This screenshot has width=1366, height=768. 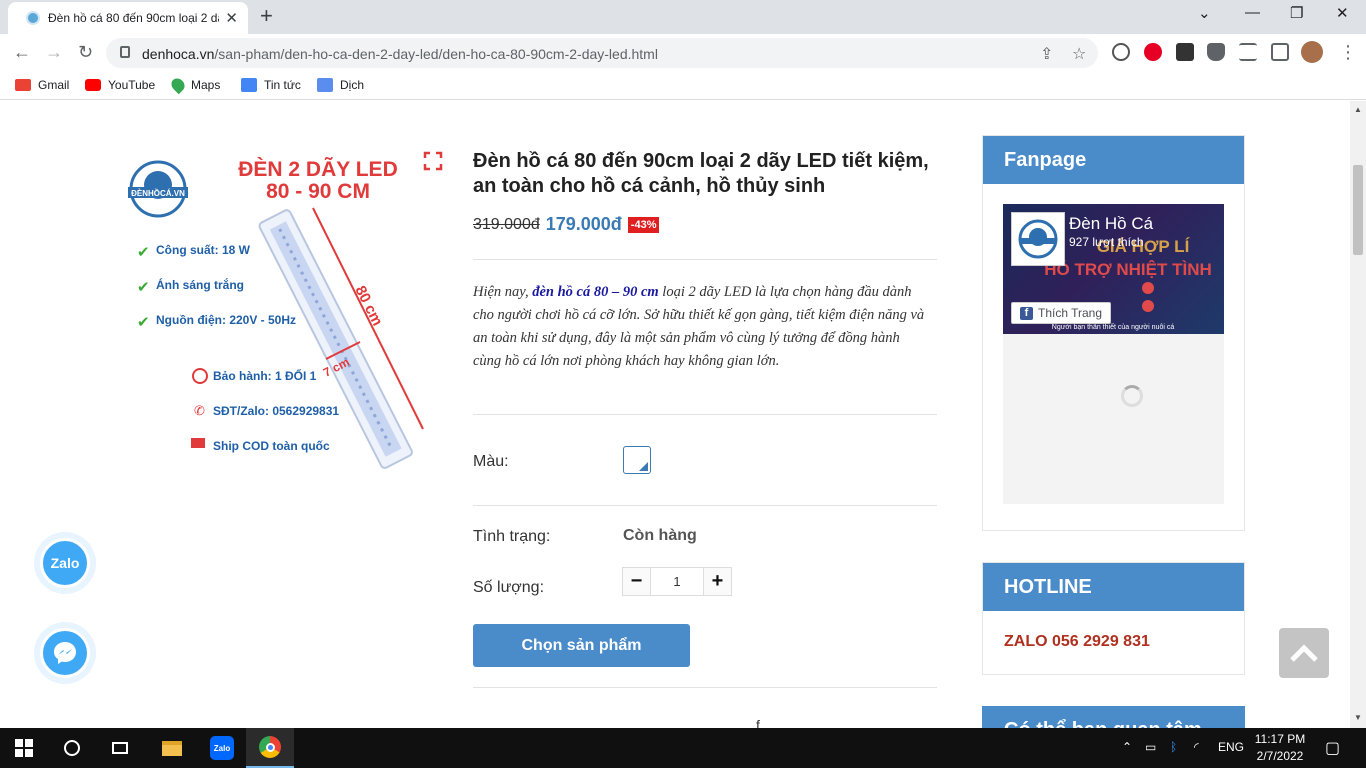 I want to click on phone-text: SĐT/Zalo: 0562929831, so click(x=276, y=411).